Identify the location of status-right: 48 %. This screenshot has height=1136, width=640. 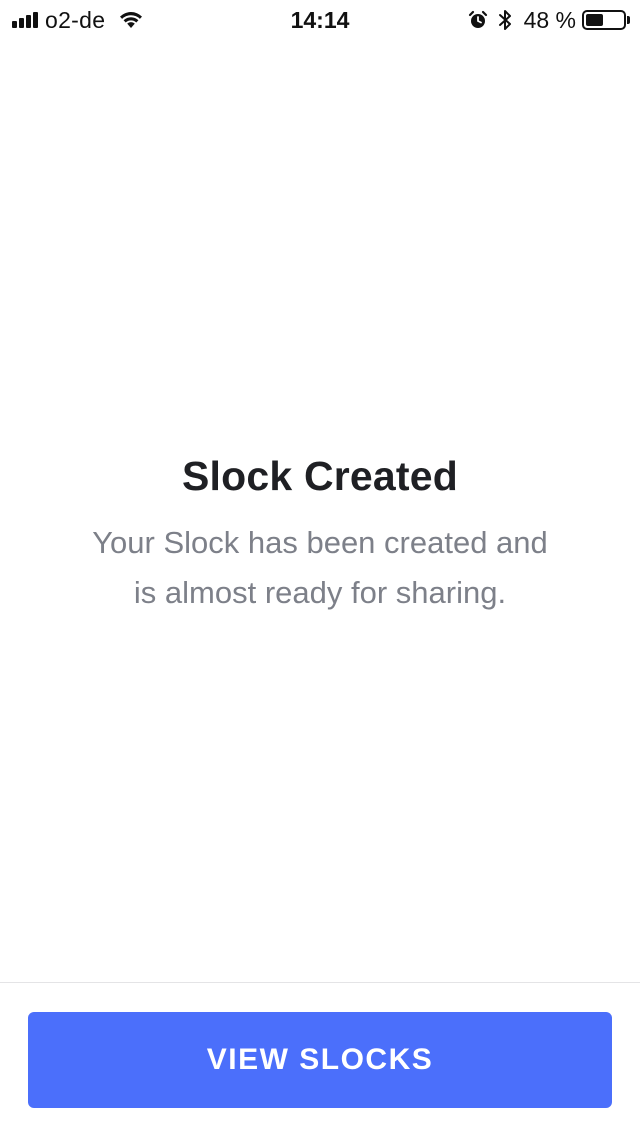
(549, 20).